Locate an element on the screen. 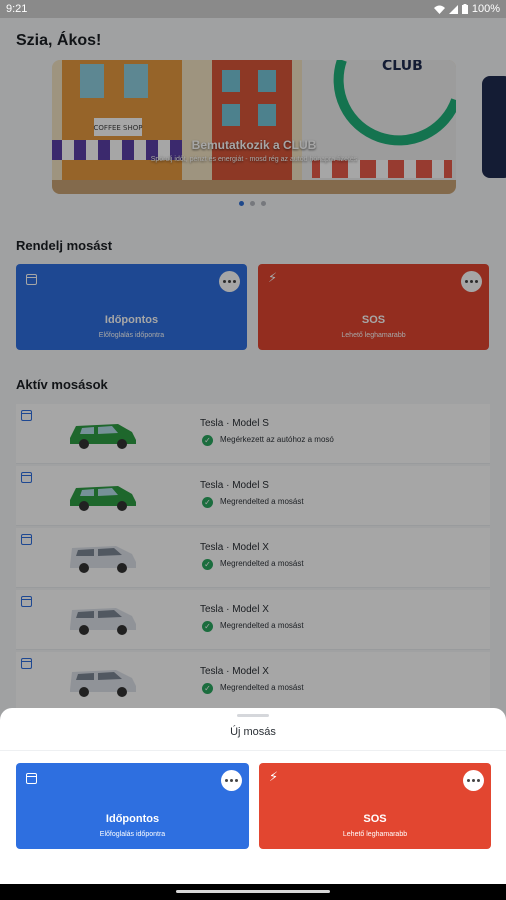 The height and width of the screenshot is (900, 506). home-gesture-handle is located at coordinates (253, 891).